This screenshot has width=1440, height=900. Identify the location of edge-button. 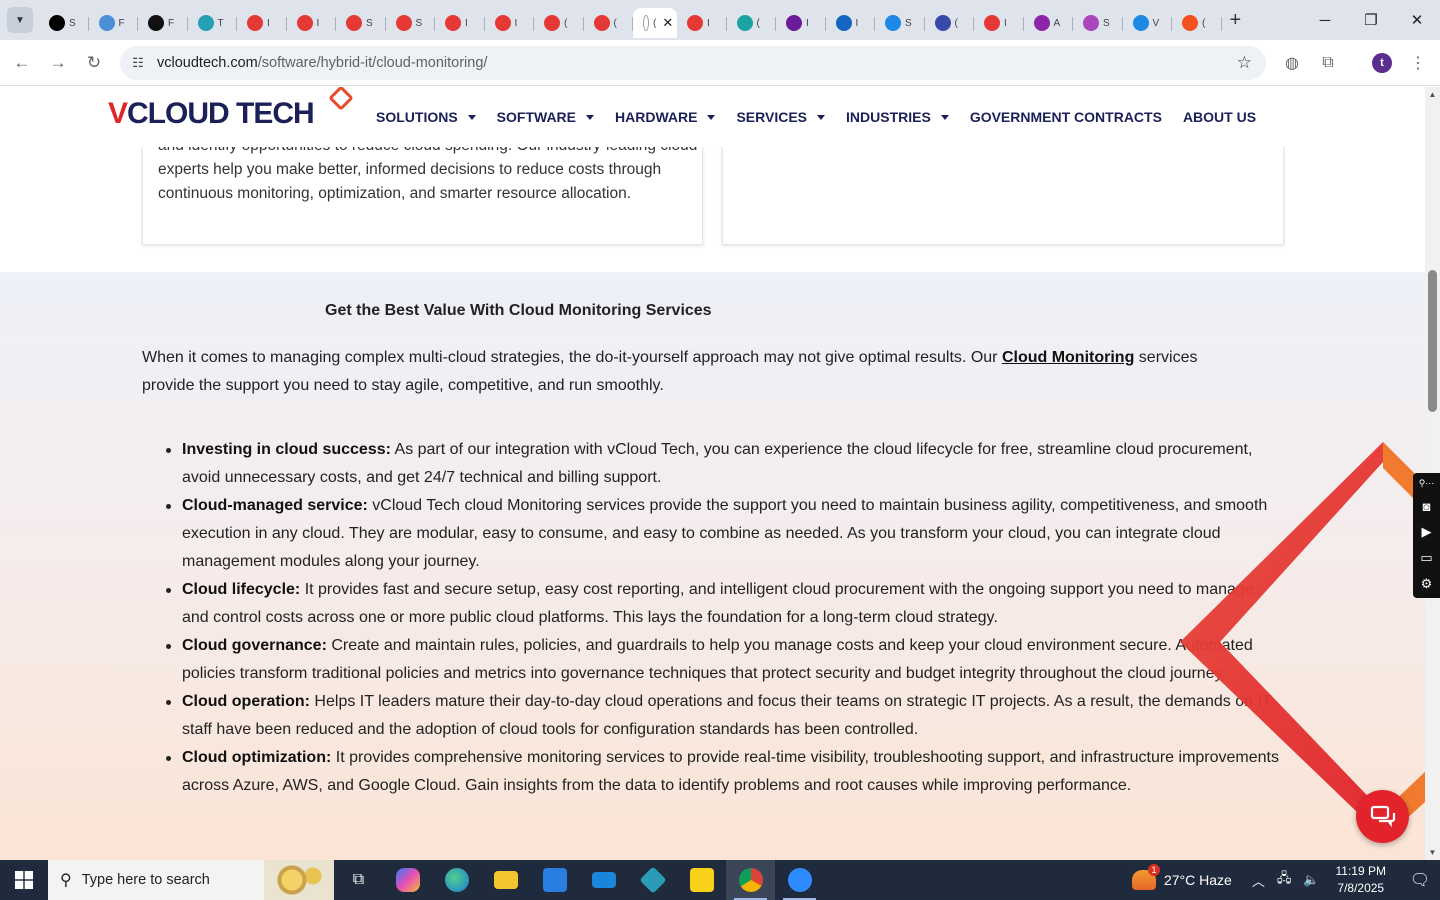
(456, 880).